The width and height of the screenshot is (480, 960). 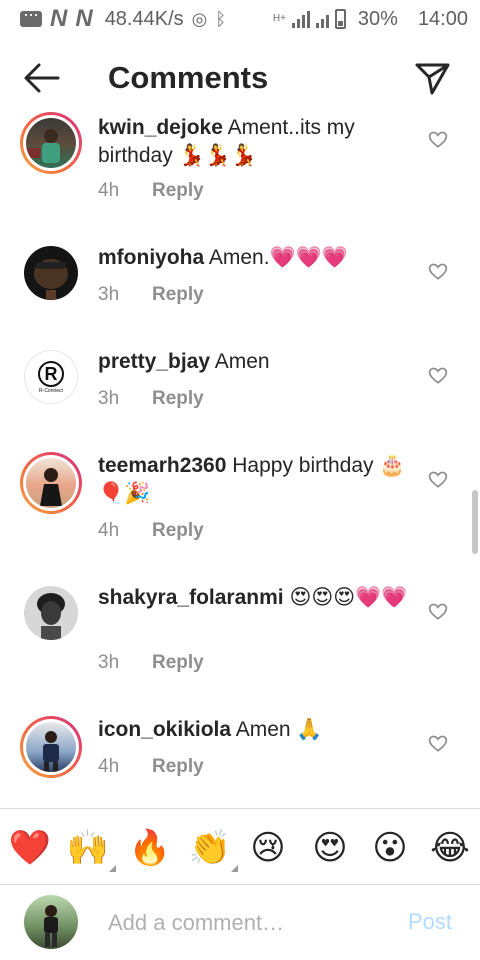 I want to click on hotspot-icon: ◎, so click(x=199, y=18).